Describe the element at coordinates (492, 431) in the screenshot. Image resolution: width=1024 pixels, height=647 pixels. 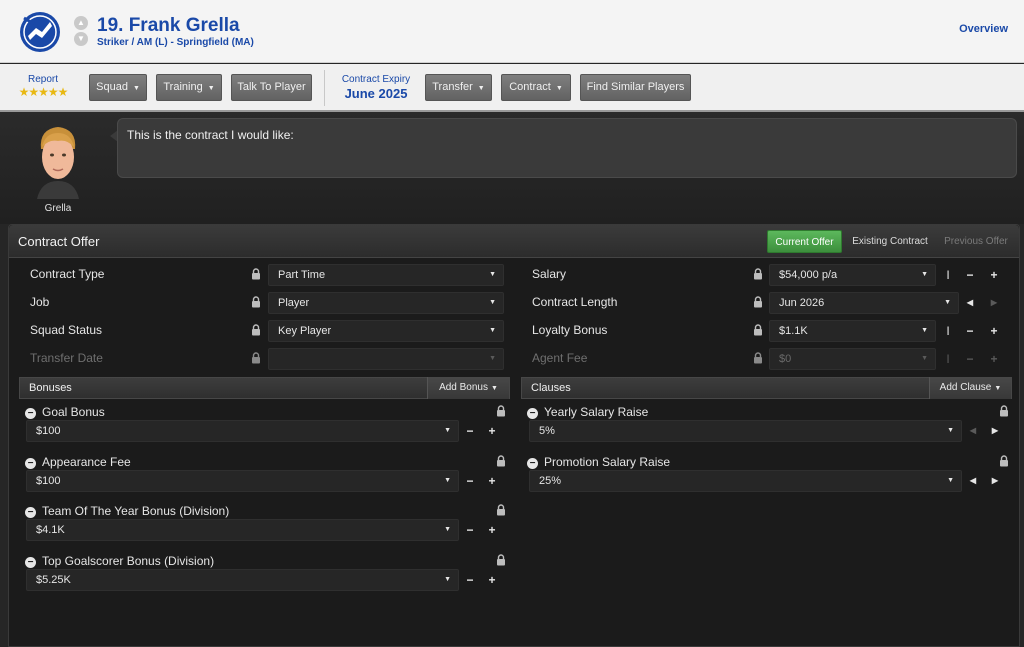
I see `goal-bonus-plus-button: +` at that location.